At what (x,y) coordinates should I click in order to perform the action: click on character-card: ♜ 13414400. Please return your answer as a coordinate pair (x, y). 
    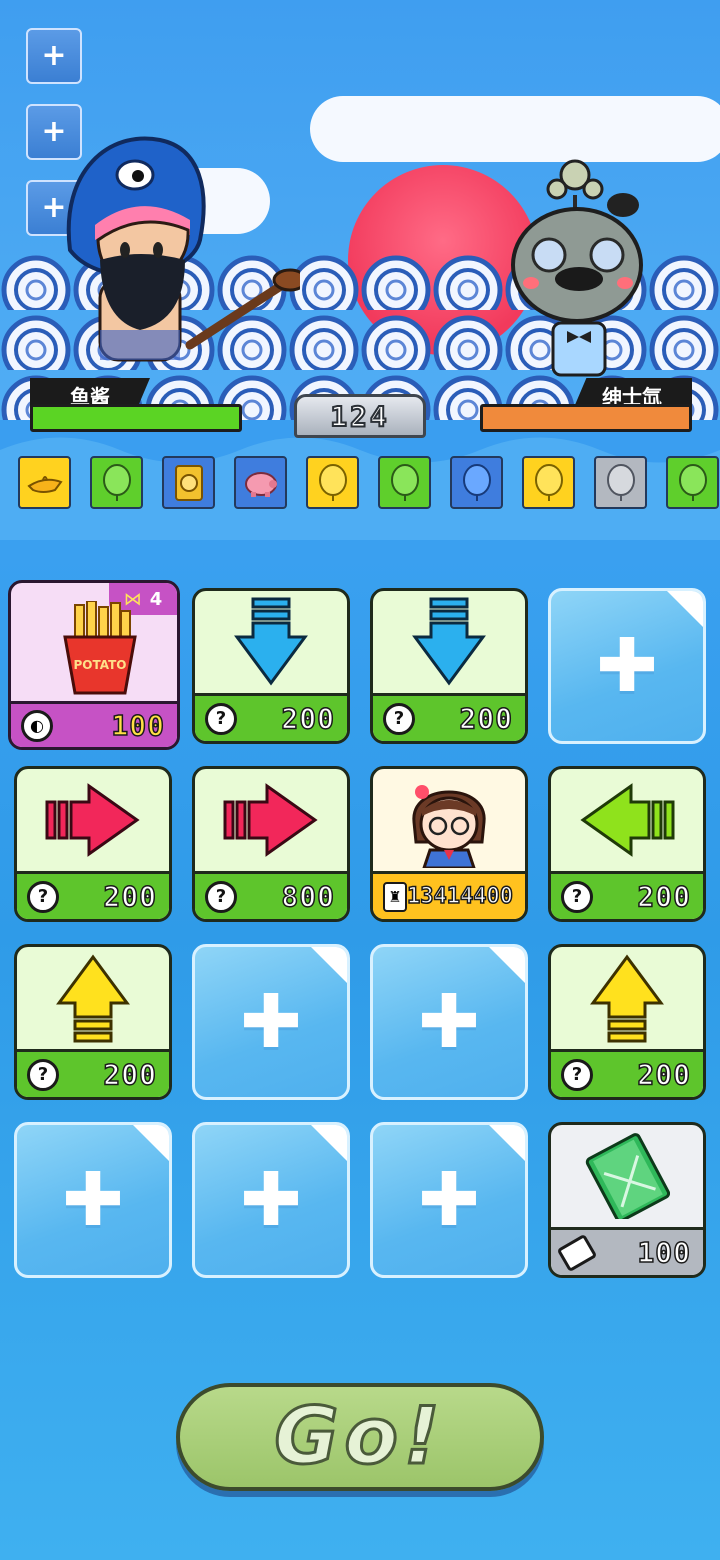
    Looking at the image, I should click on (449, 844).